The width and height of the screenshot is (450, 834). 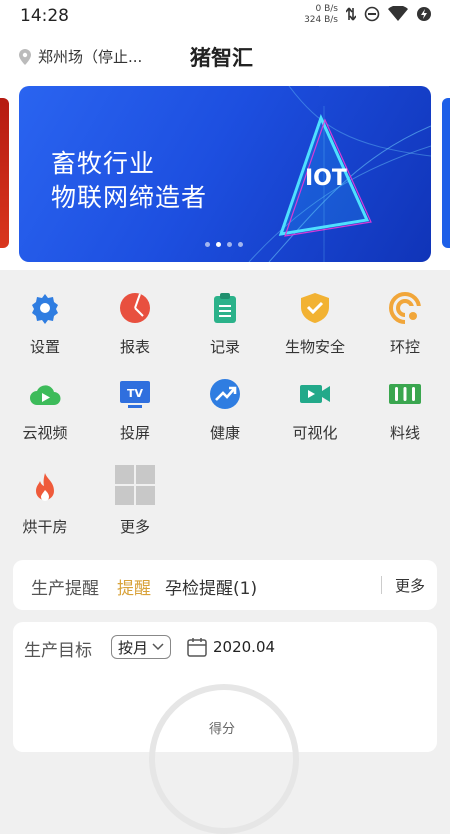 What do you see at coordinates (404, 347) in the screenshot?
I see `feature-label: 环控` at bounding box center [404, 347].